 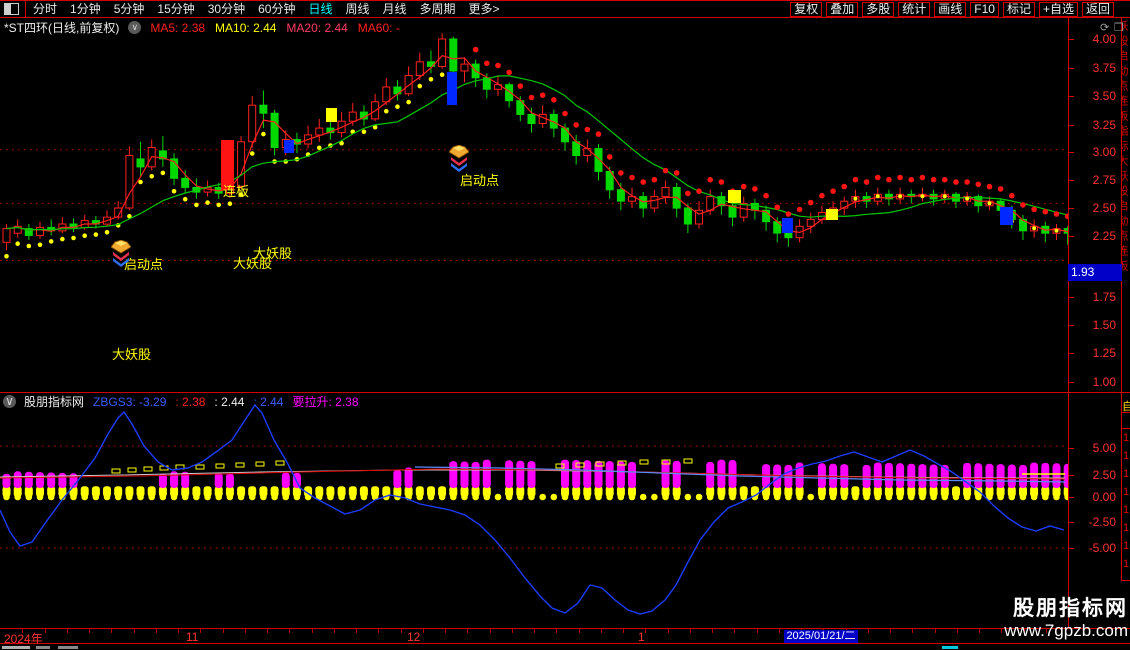 What do you see at coordinates (842, 9) in the screenshot?
I see `toolbar-button-叠加: 叠加` at bounding box center [842, 9].